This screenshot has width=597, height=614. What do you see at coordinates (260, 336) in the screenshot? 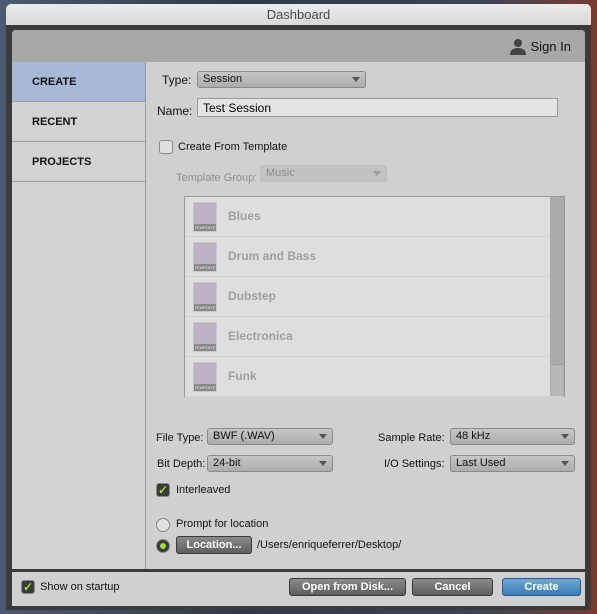
I see `template-name: Electronica` at bounding box center [260, 336].